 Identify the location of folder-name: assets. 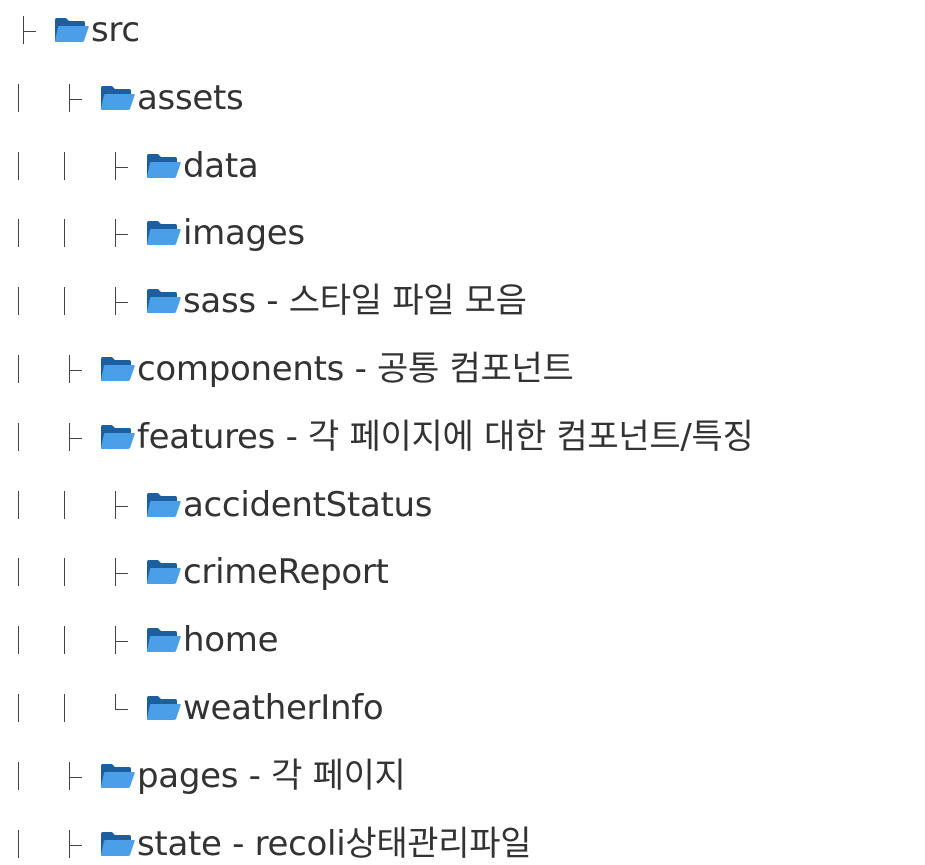
(190, 97).